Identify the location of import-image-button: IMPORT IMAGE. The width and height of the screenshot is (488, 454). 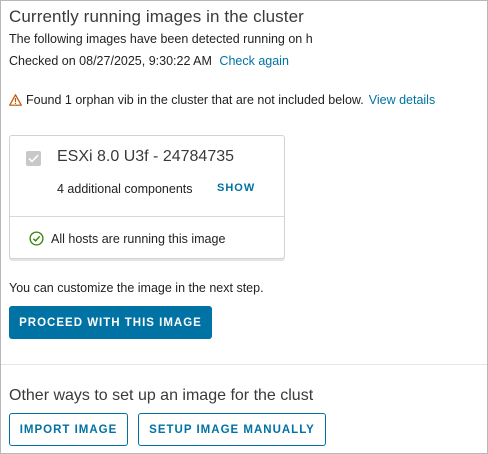
(68, 429).